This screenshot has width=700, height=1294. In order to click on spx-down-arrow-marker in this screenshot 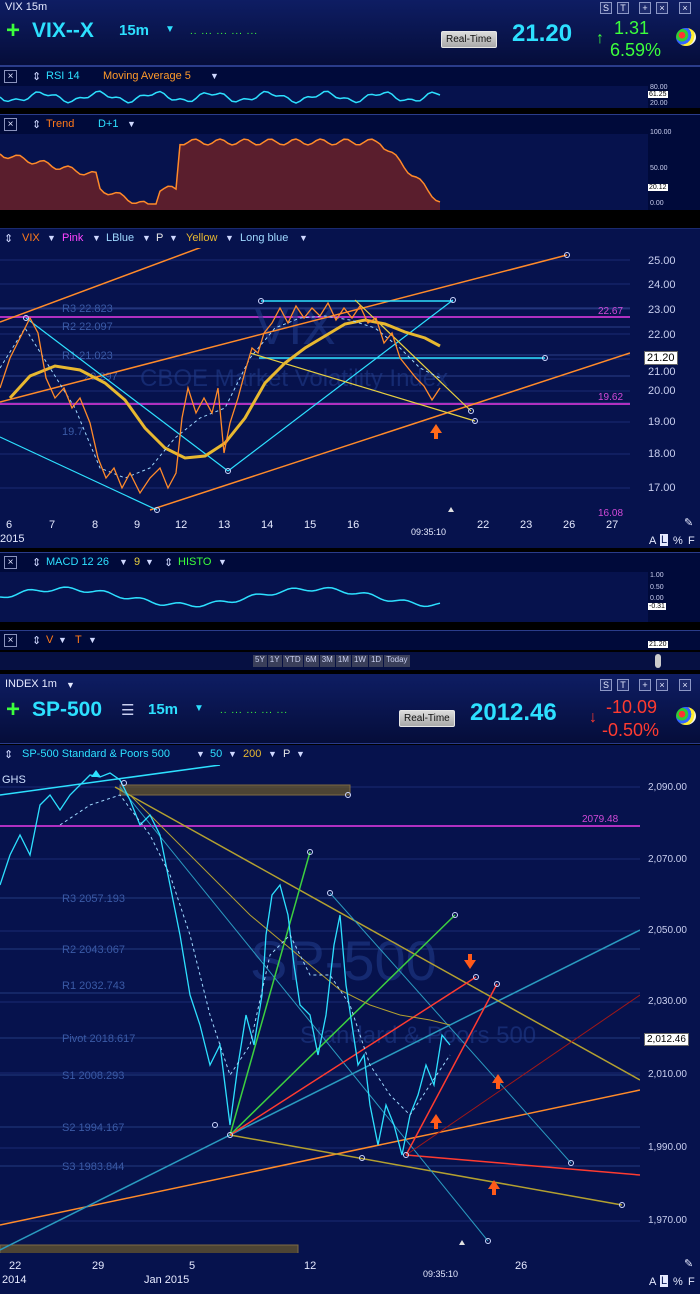, I will do `click(470, 961)`.